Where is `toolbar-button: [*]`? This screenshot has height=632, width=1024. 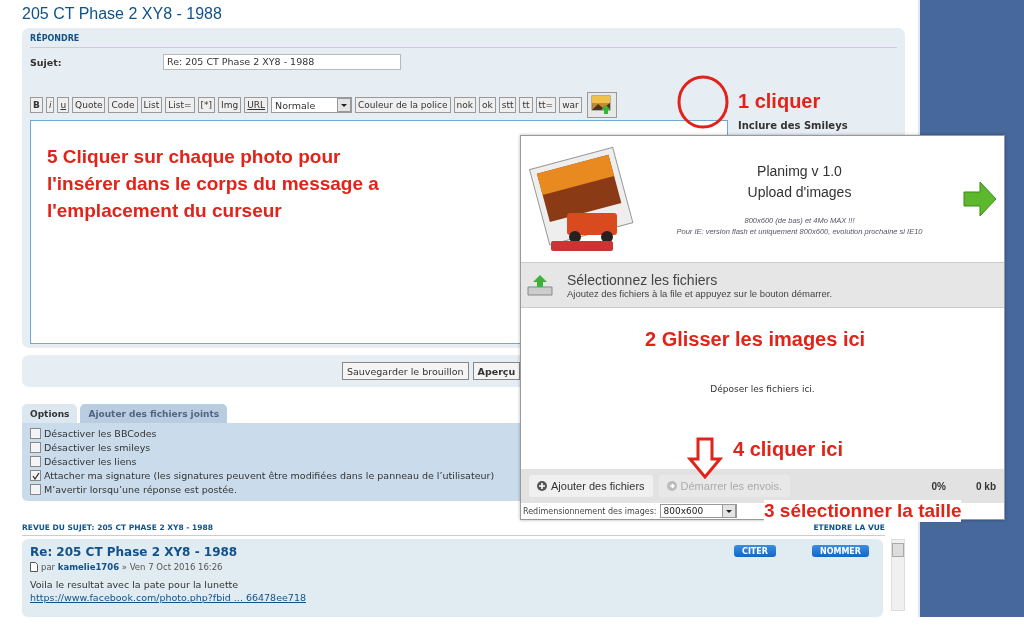
toolbar-button: [*] is located at coordinates (206, 105).